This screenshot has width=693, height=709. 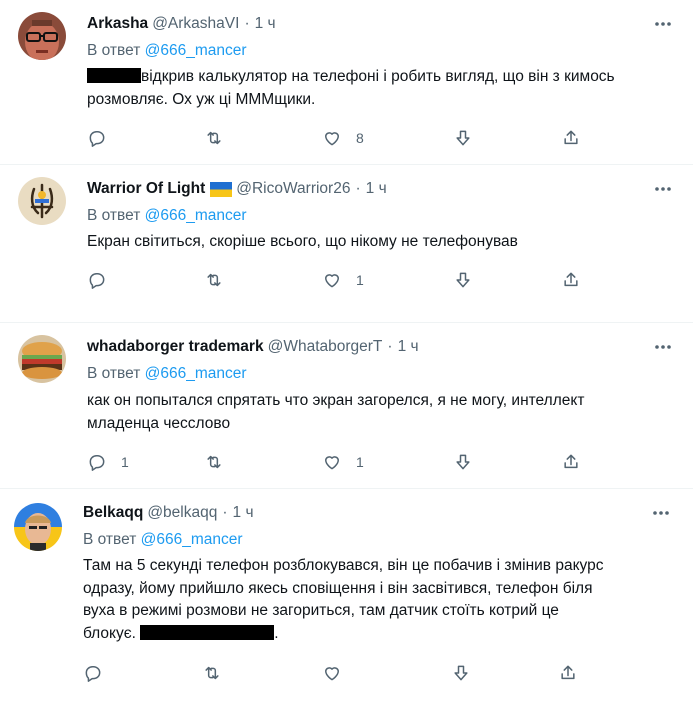 I want to click on user-handle: @WhataborgerT, so click(x=325, y=347).